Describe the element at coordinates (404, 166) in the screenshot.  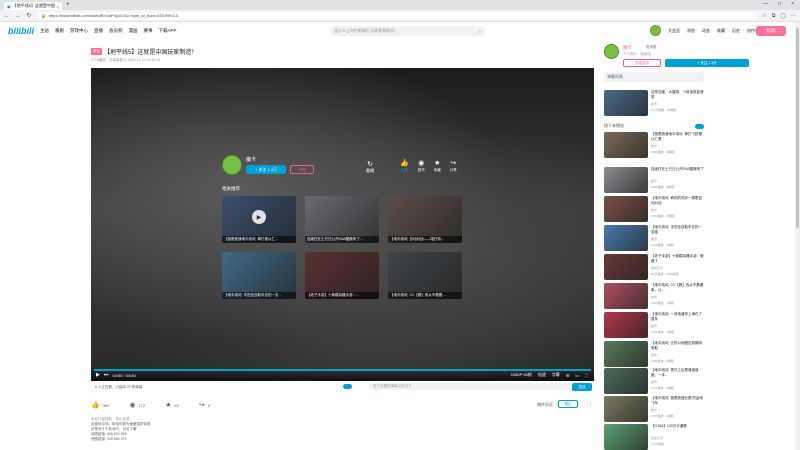
I see `like-action: 👍 点赞` at that location.